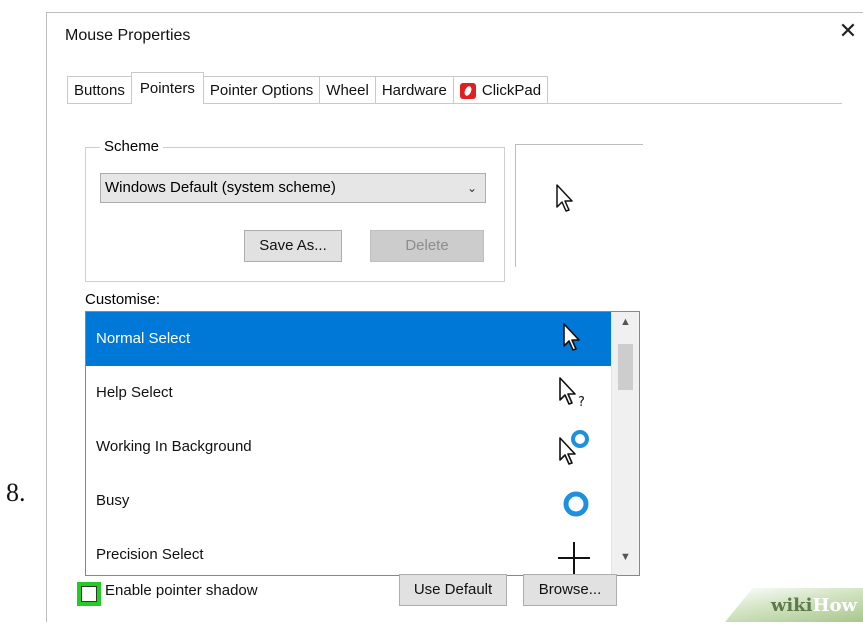 This screenshot has width=863, height=624. What do you see at coordinates (625, 367) in the screenshot?
I see `scroll-thumb` at bounding box center [625, 367].